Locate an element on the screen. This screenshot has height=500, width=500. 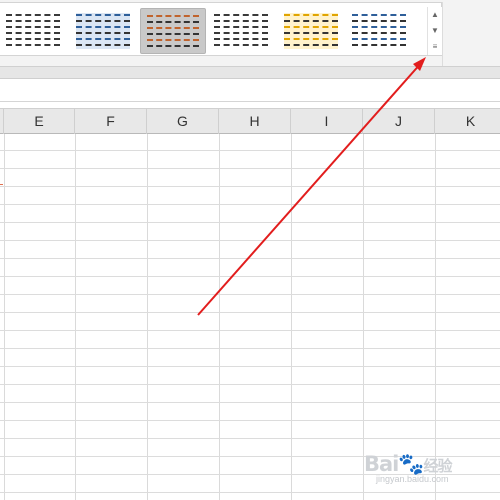
paw-icon: 🐾 is located at coordinates (411, 464).